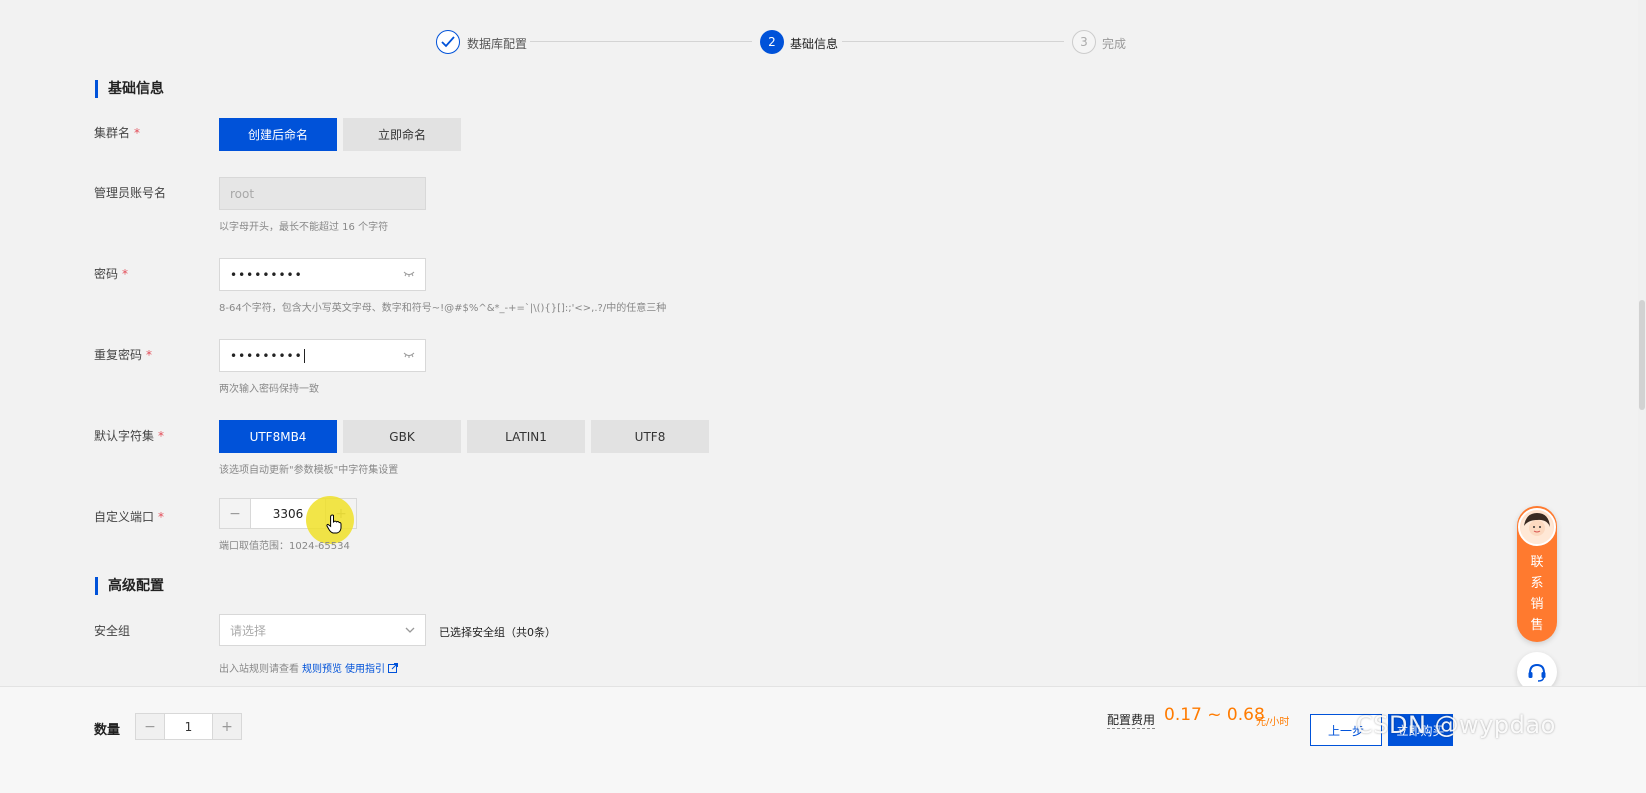 This screenshot has height=793, width=1646. I want to click on port-label: 自定义端口 *, so click(129, 516).